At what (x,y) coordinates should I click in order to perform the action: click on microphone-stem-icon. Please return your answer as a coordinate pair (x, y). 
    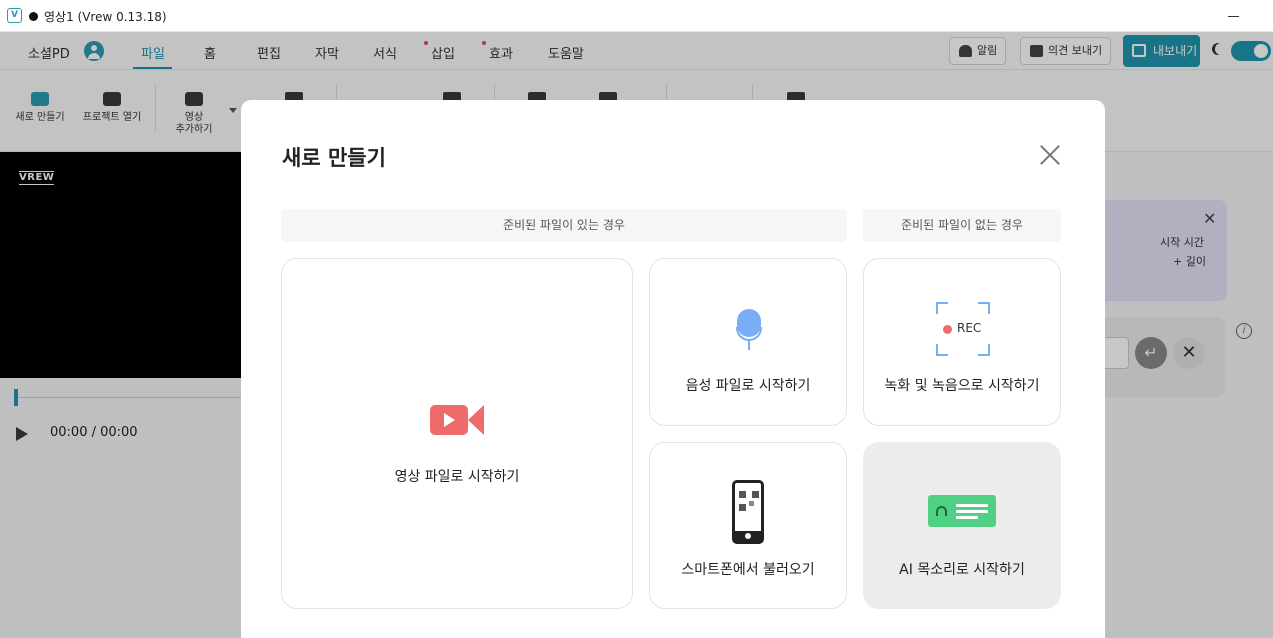
    Looking at the image, I should click on (749, 345).